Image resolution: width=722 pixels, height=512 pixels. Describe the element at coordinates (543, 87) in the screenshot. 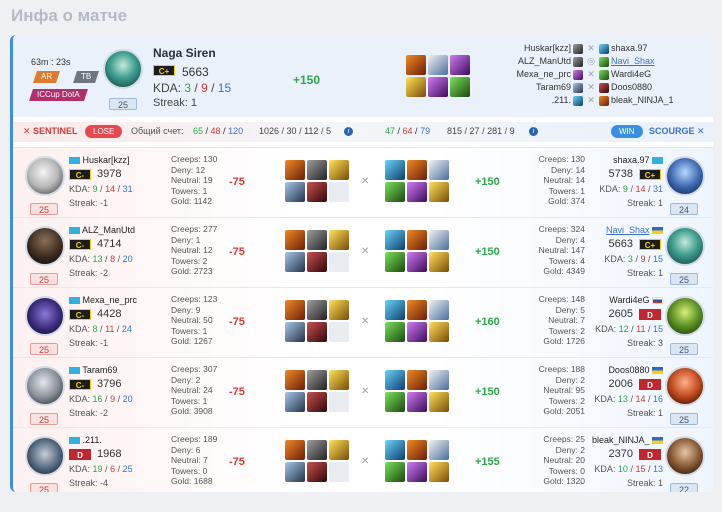

I see `roster-left-player: Taram69` at that location.